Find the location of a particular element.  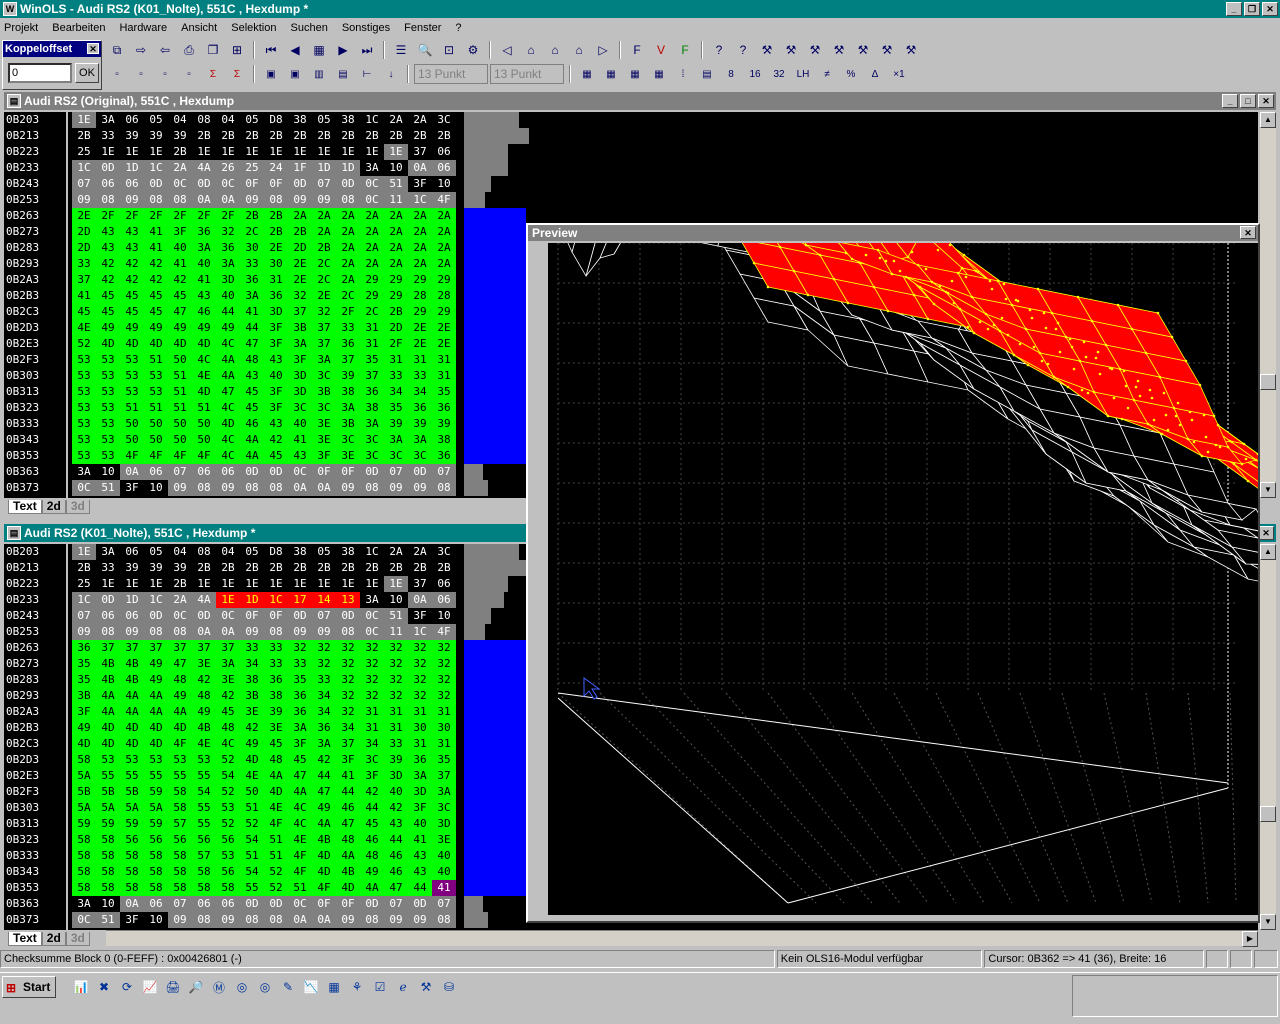

hex-cell: 0F is located at coordinates (348, 472).